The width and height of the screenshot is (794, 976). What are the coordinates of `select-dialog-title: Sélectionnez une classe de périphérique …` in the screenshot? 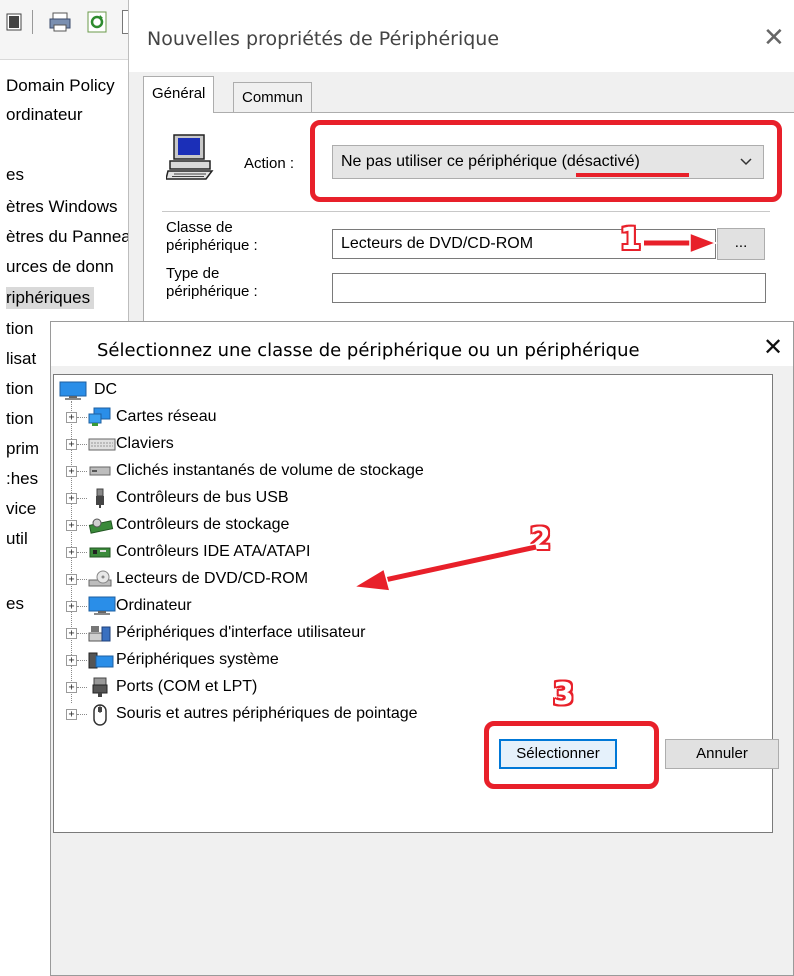 It's located at (368, 350).